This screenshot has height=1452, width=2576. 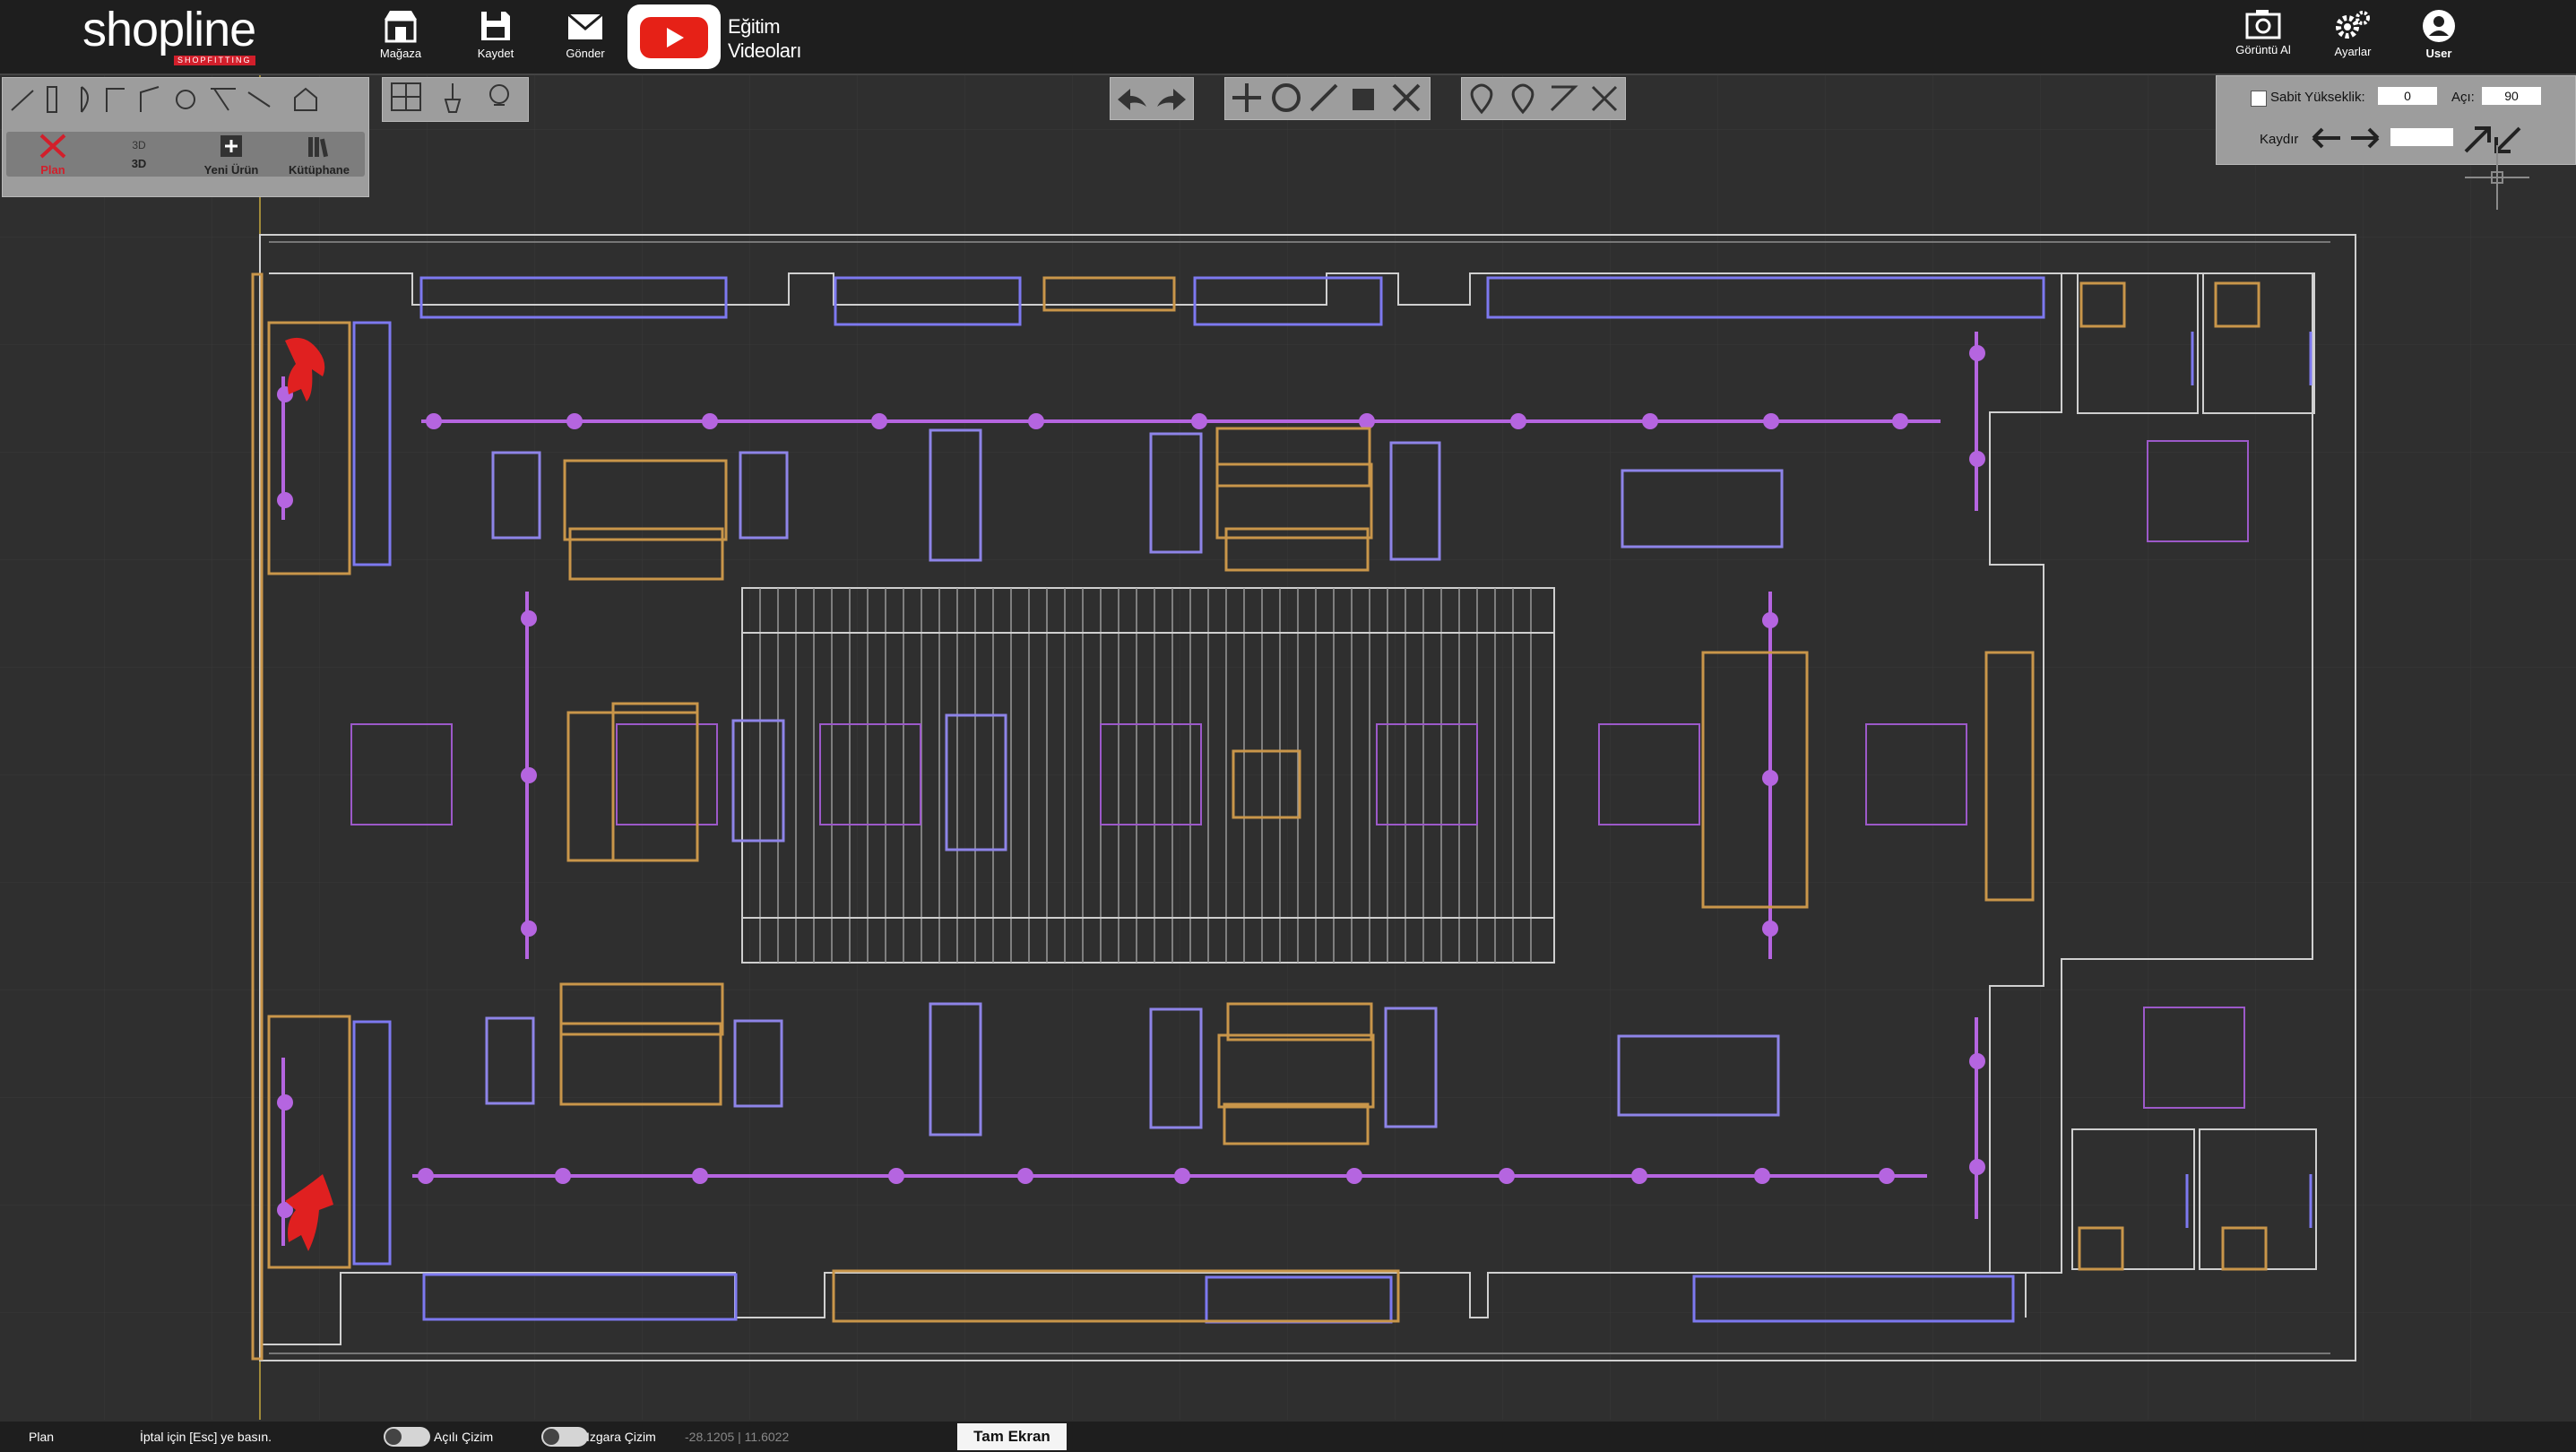 I want to click on logo-text: shopline, so click(x=169, y=30).